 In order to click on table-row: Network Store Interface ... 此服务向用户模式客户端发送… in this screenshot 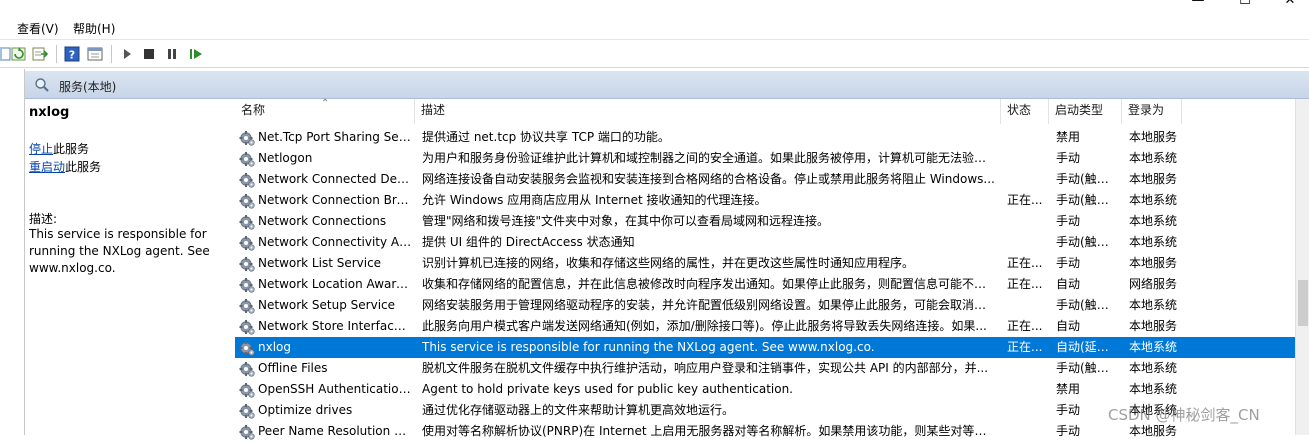, I will do `click(765, 326)`.